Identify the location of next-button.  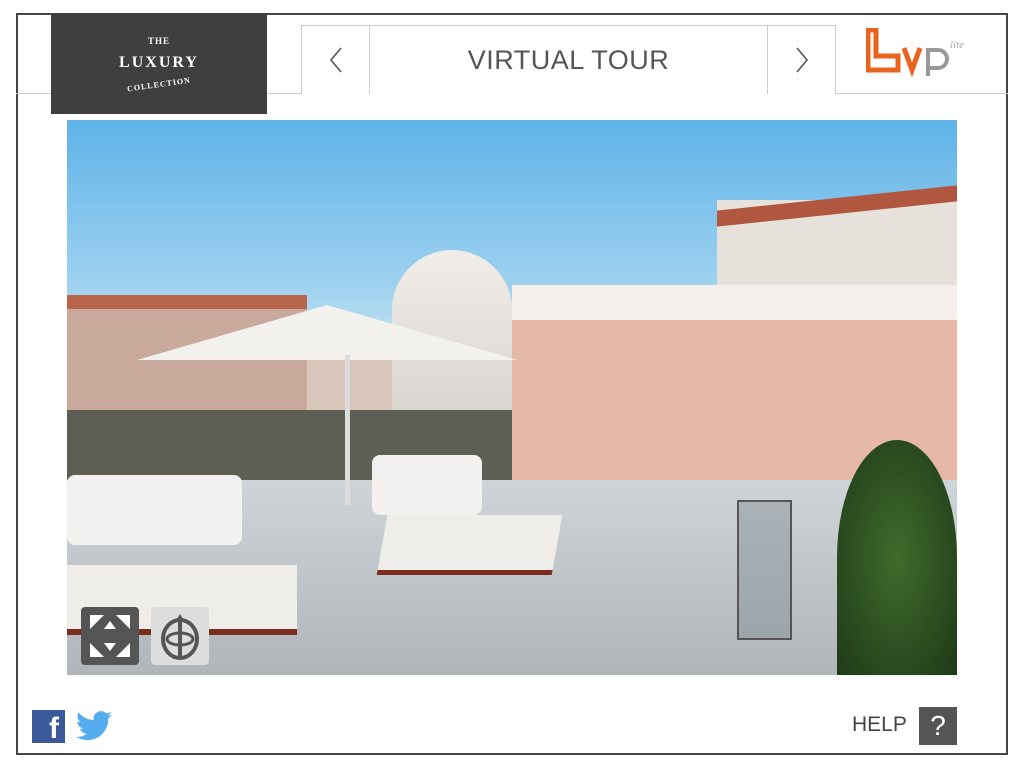
(801, 59).